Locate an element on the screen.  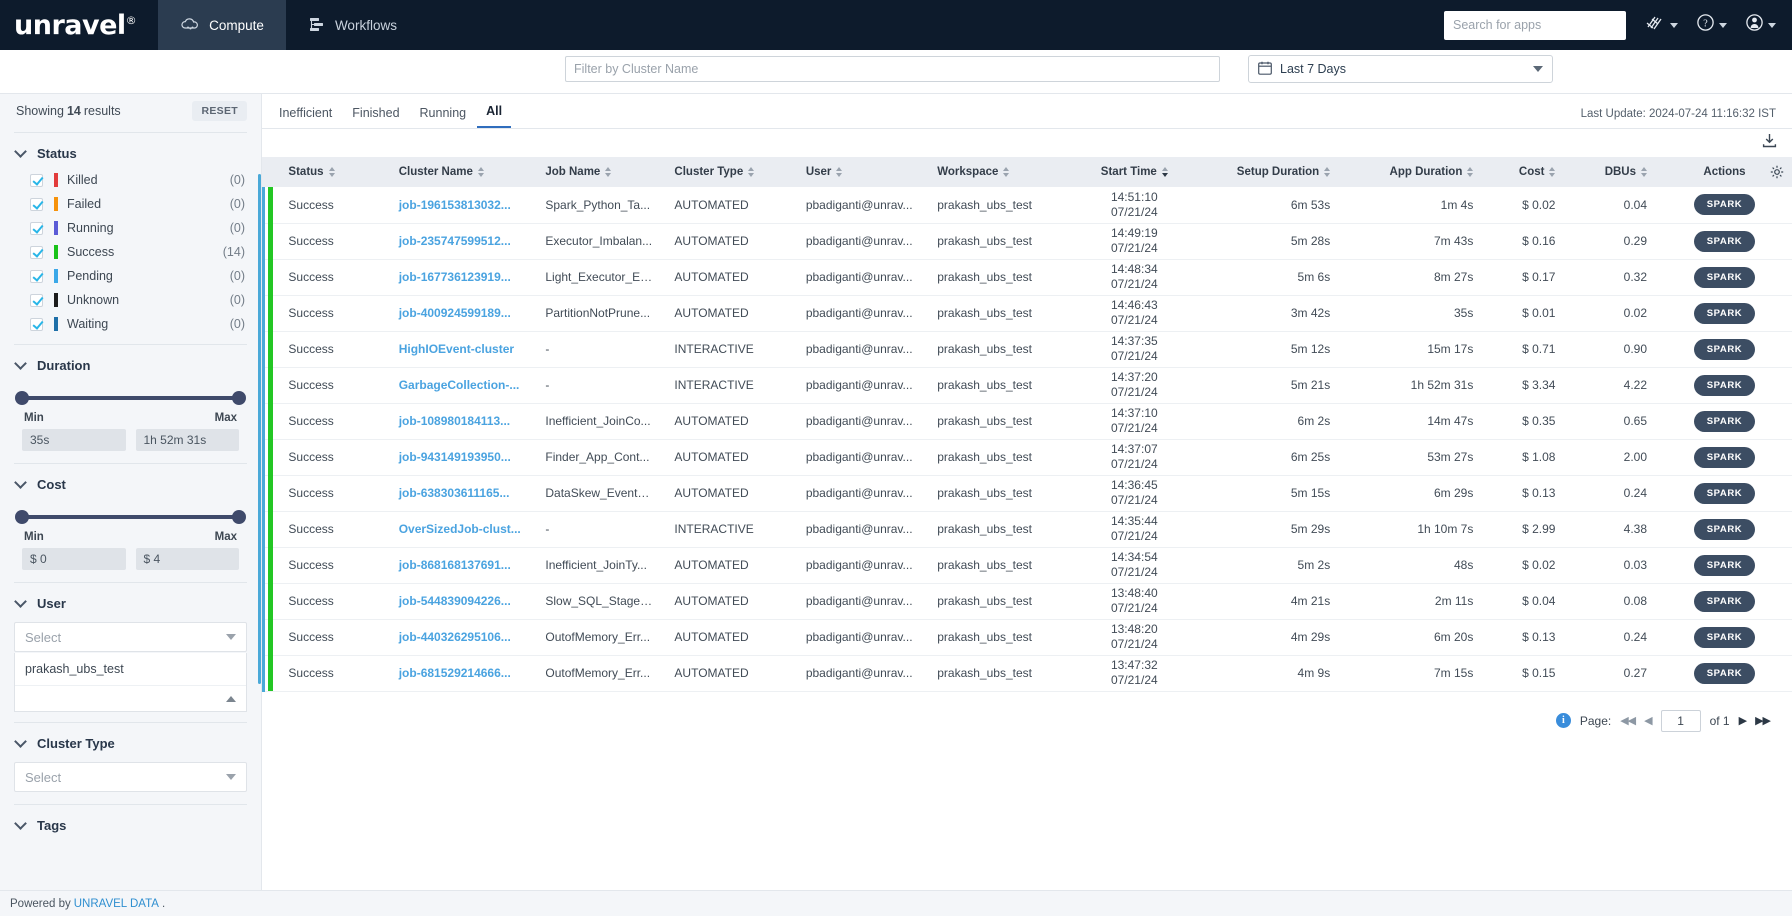
duration-range-slider: Min Max 35s 1h 52m 31s is located at coordinates (130, 415).